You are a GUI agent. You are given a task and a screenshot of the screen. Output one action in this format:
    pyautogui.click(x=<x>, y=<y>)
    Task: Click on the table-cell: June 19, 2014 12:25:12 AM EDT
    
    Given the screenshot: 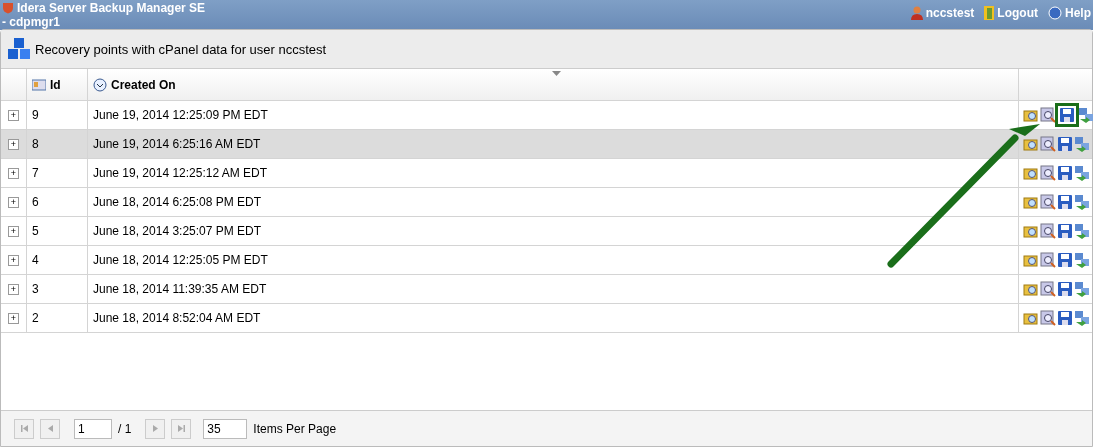 What is the action you would take?
    pyautogui.click(x=553, y=173)
    